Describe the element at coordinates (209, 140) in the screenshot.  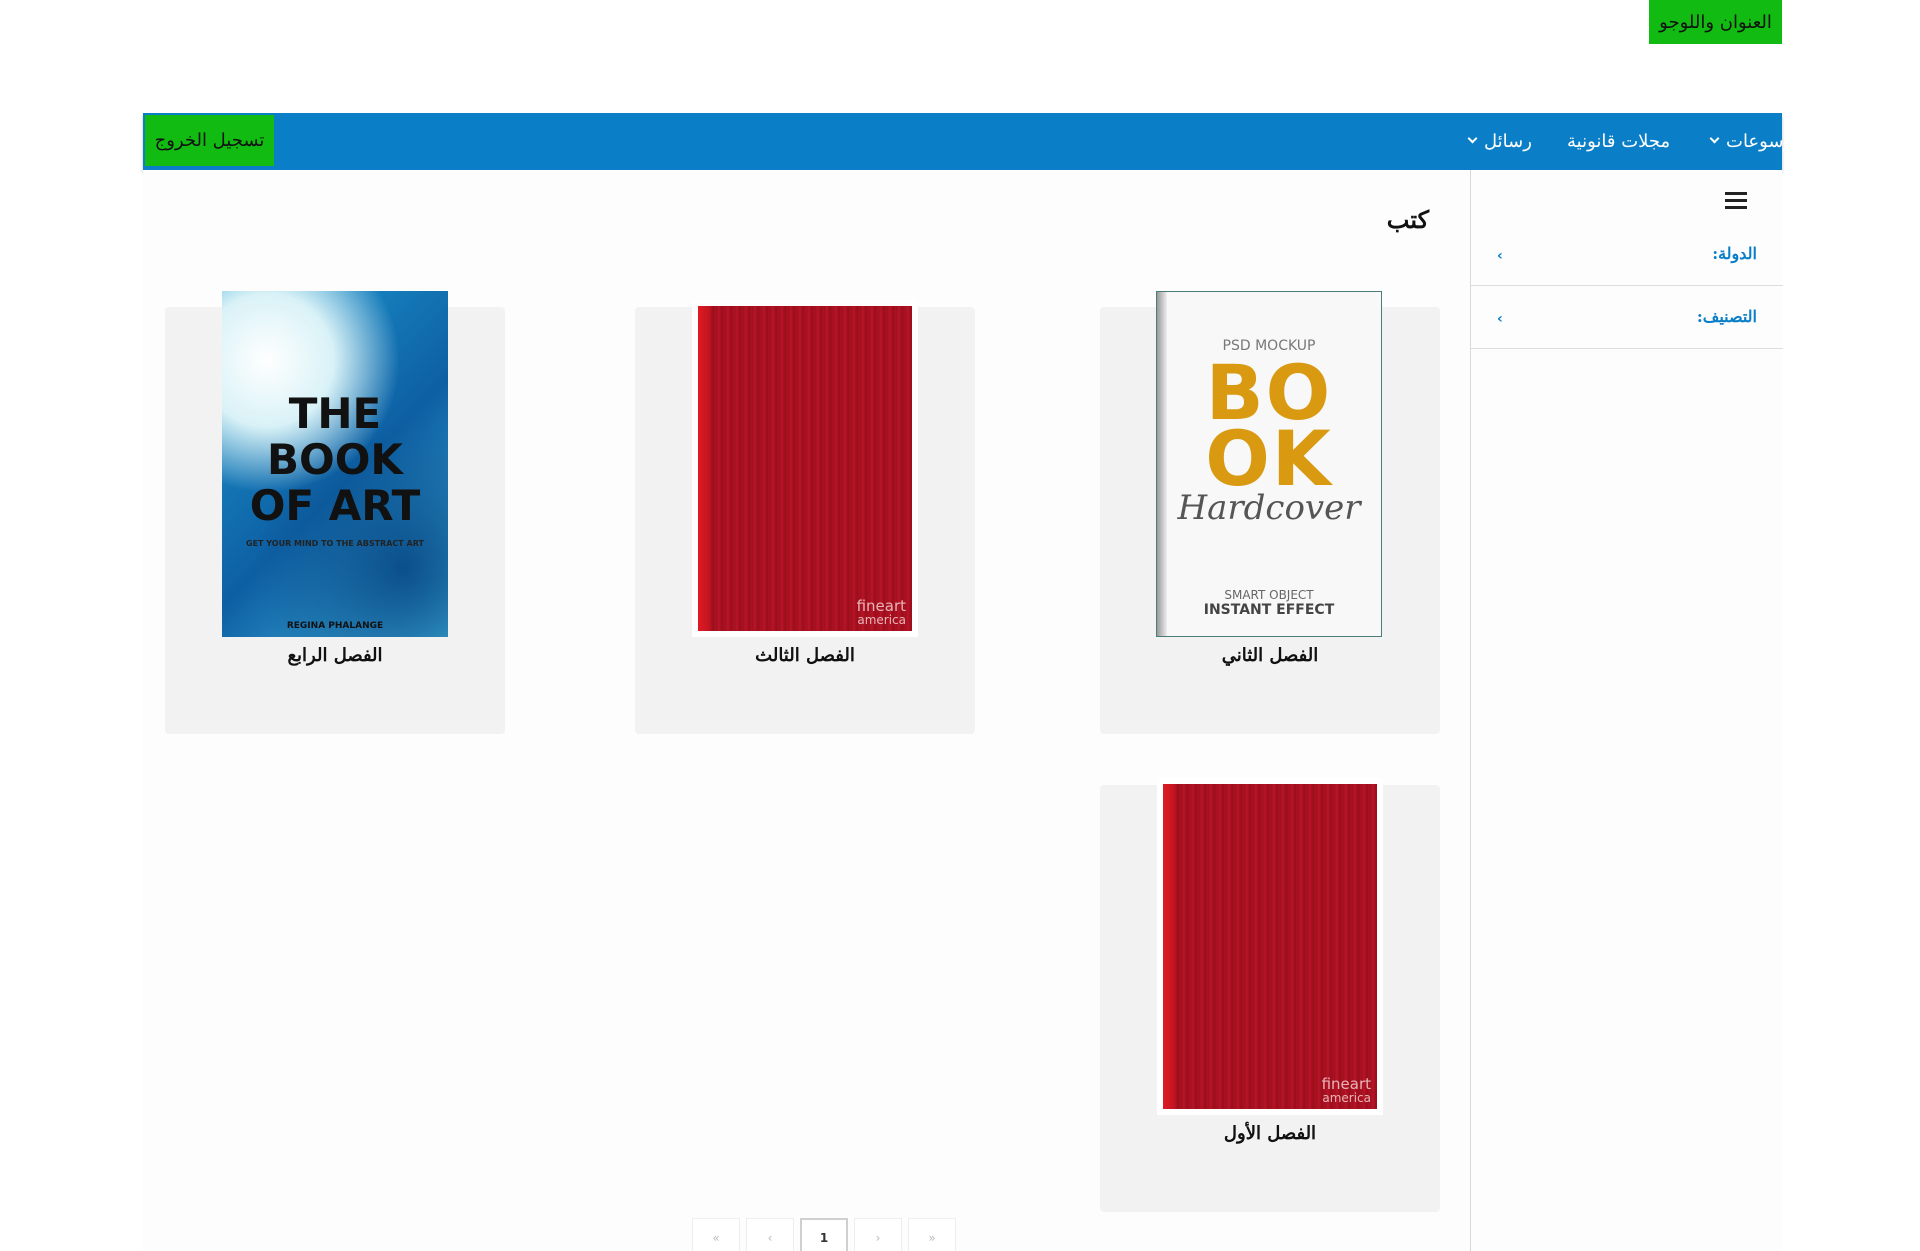
I see `logout-button: تسجيل الخروج` at that location.